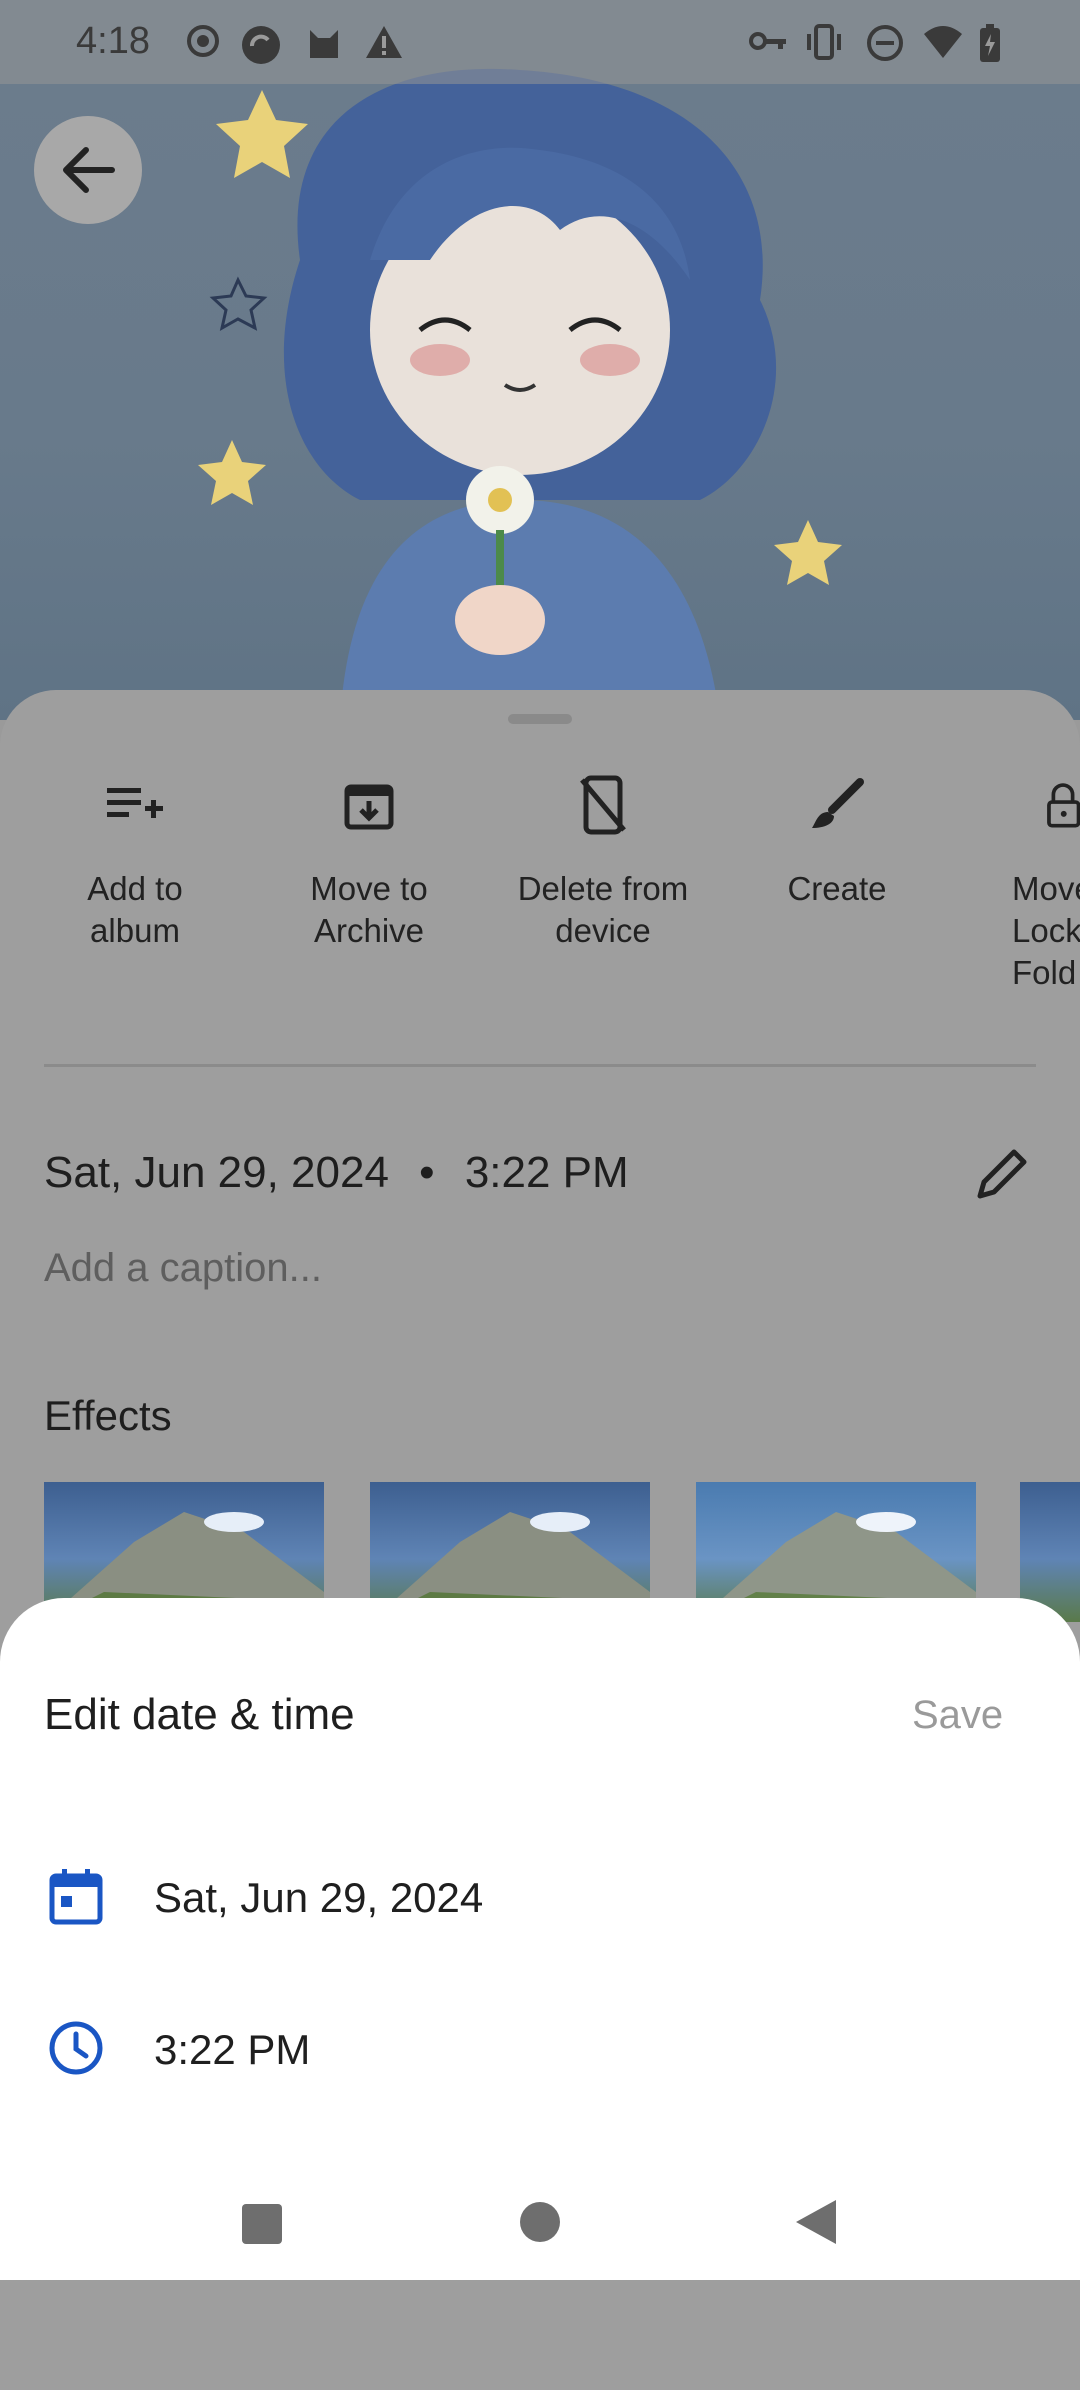 Image resolution: width=1080 pixels, height=2390 pixels. I want to click on do-not-disturb-icon, so click(885, 45).